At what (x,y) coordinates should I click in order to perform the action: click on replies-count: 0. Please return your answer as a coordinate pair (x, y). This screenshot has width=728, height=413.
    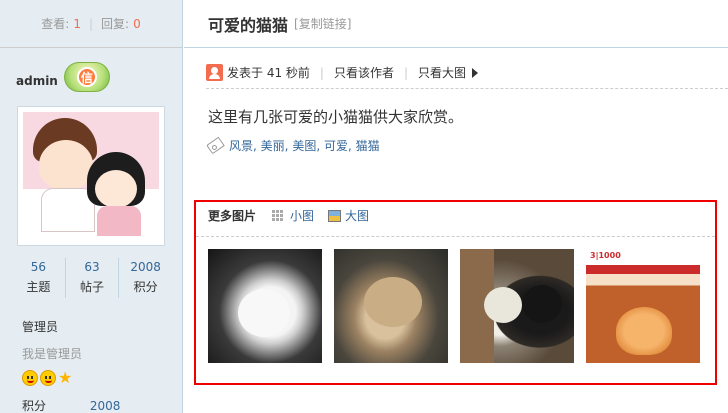
    Looking at the image, I should click on (137, 23).